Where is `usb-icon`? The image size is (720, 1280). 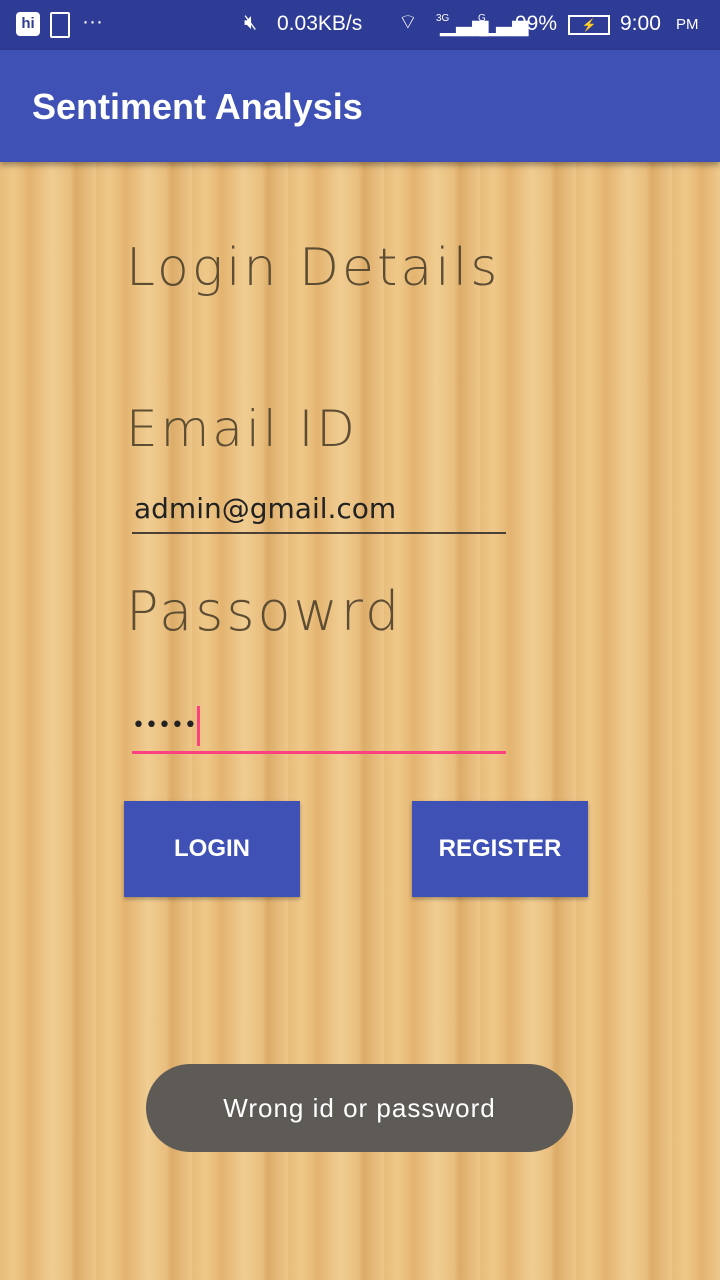
usb-icon is located at coordinates (60, 25).